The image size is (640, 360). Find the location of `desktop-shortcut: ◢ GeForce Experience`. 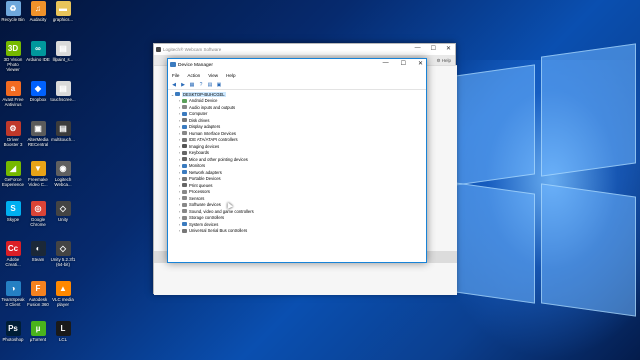

desktop-shortcut: ◢ GeForce Experience is located at coordinates (13, 174).